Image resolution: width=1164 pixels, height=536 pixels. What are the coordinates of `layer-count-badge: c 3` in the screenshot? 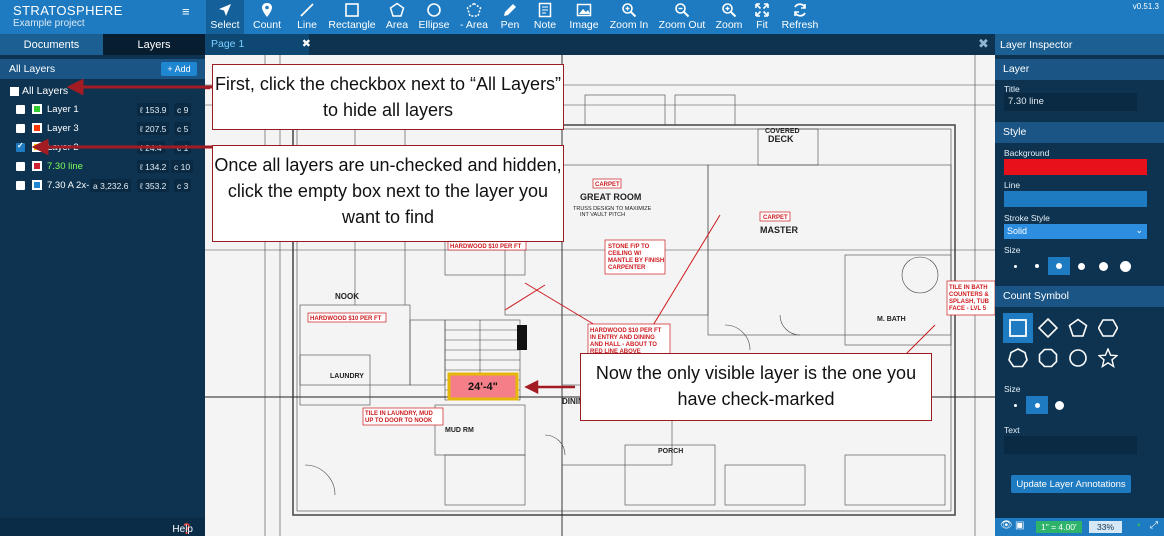 It's located at (183, 185).